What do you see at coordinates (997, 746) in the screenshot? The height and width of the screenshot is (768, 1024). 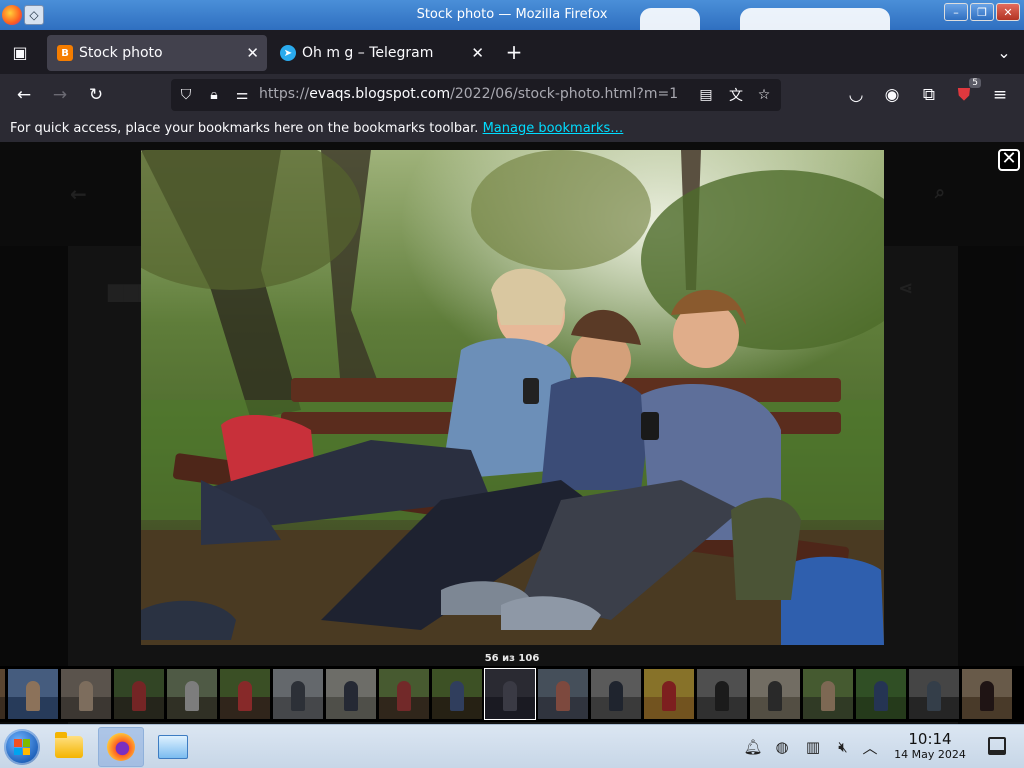 I see `show-desktop-icon` at bounding box center [997, 746].